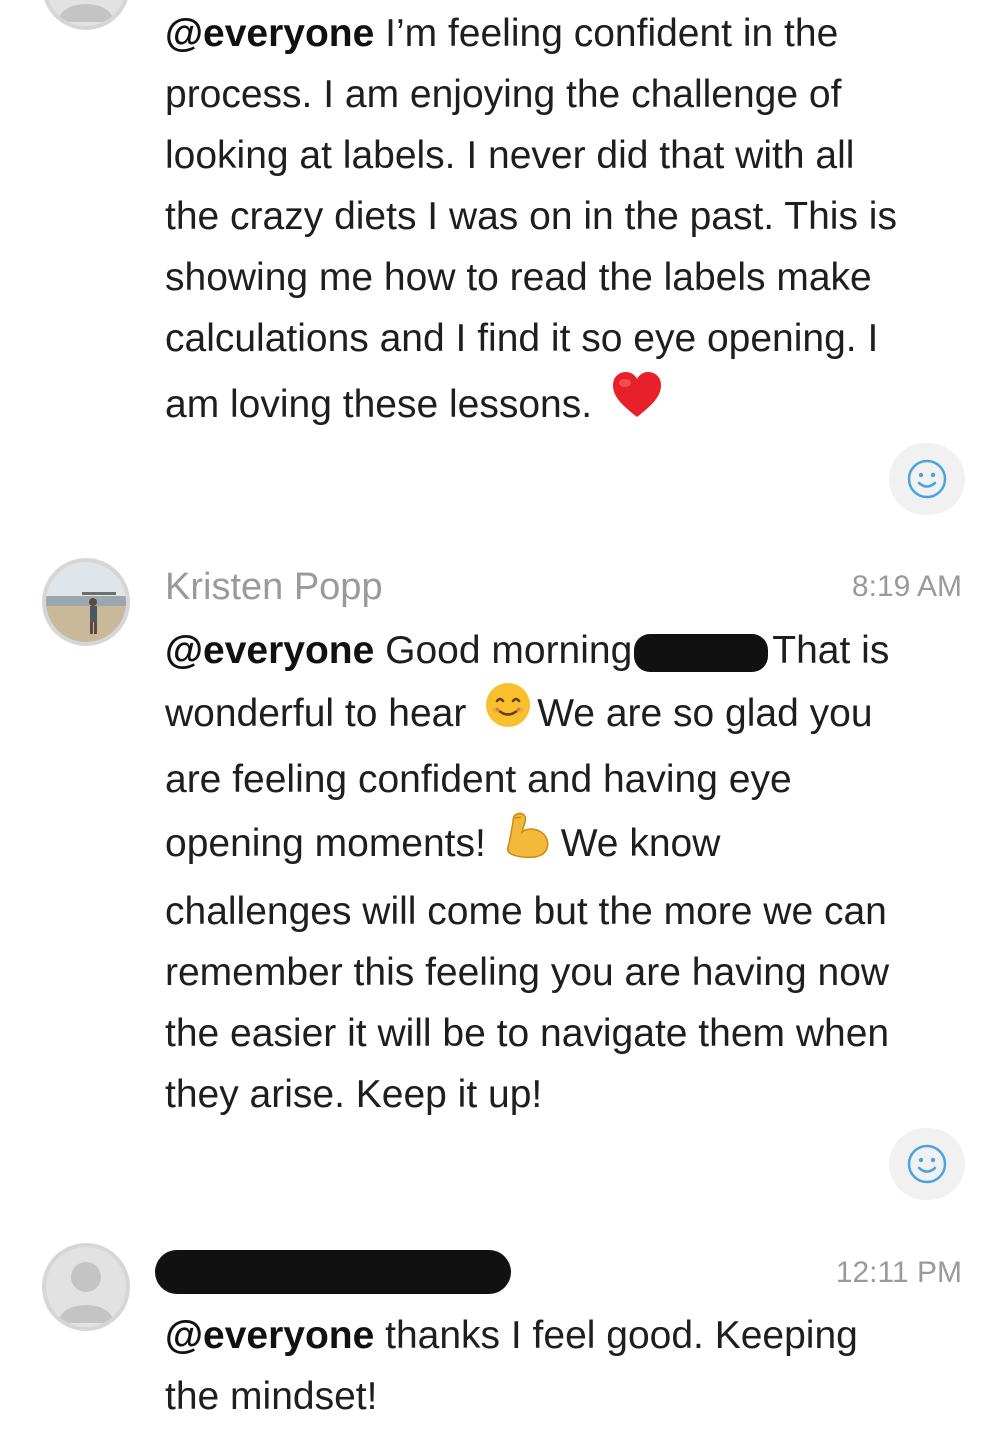 The height and width of the screenshot is (1440, 1007). What do you see at coordinates (333, 1272) in the screenshot?
I see `redacted-author` at bounding box center [333, 1272].